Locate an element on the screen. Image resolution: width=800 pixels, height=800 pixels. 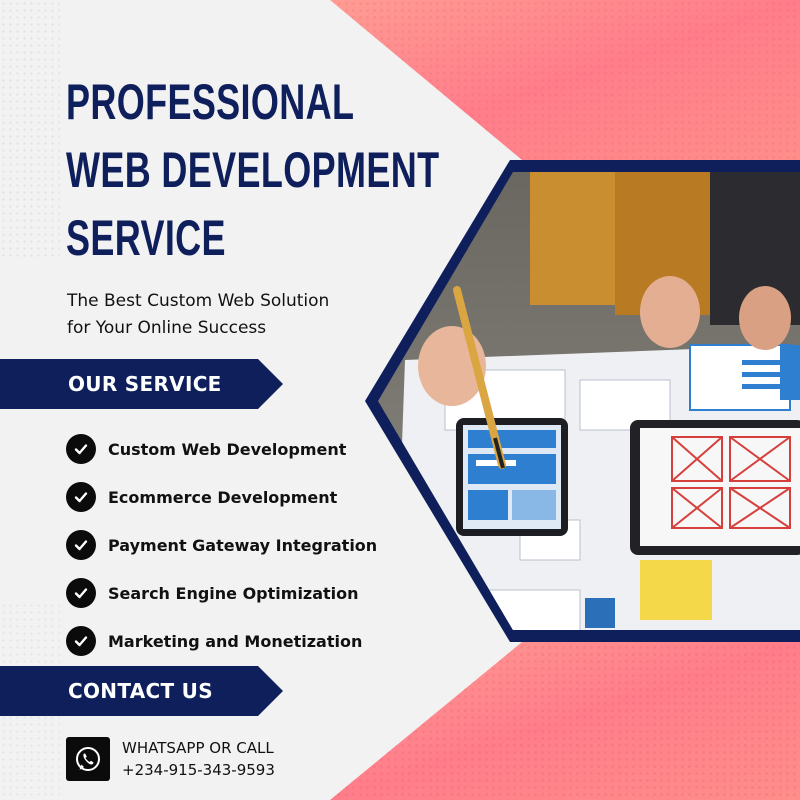
our-service-heading: OUR SERVICE is located at coordinates (145, 384).